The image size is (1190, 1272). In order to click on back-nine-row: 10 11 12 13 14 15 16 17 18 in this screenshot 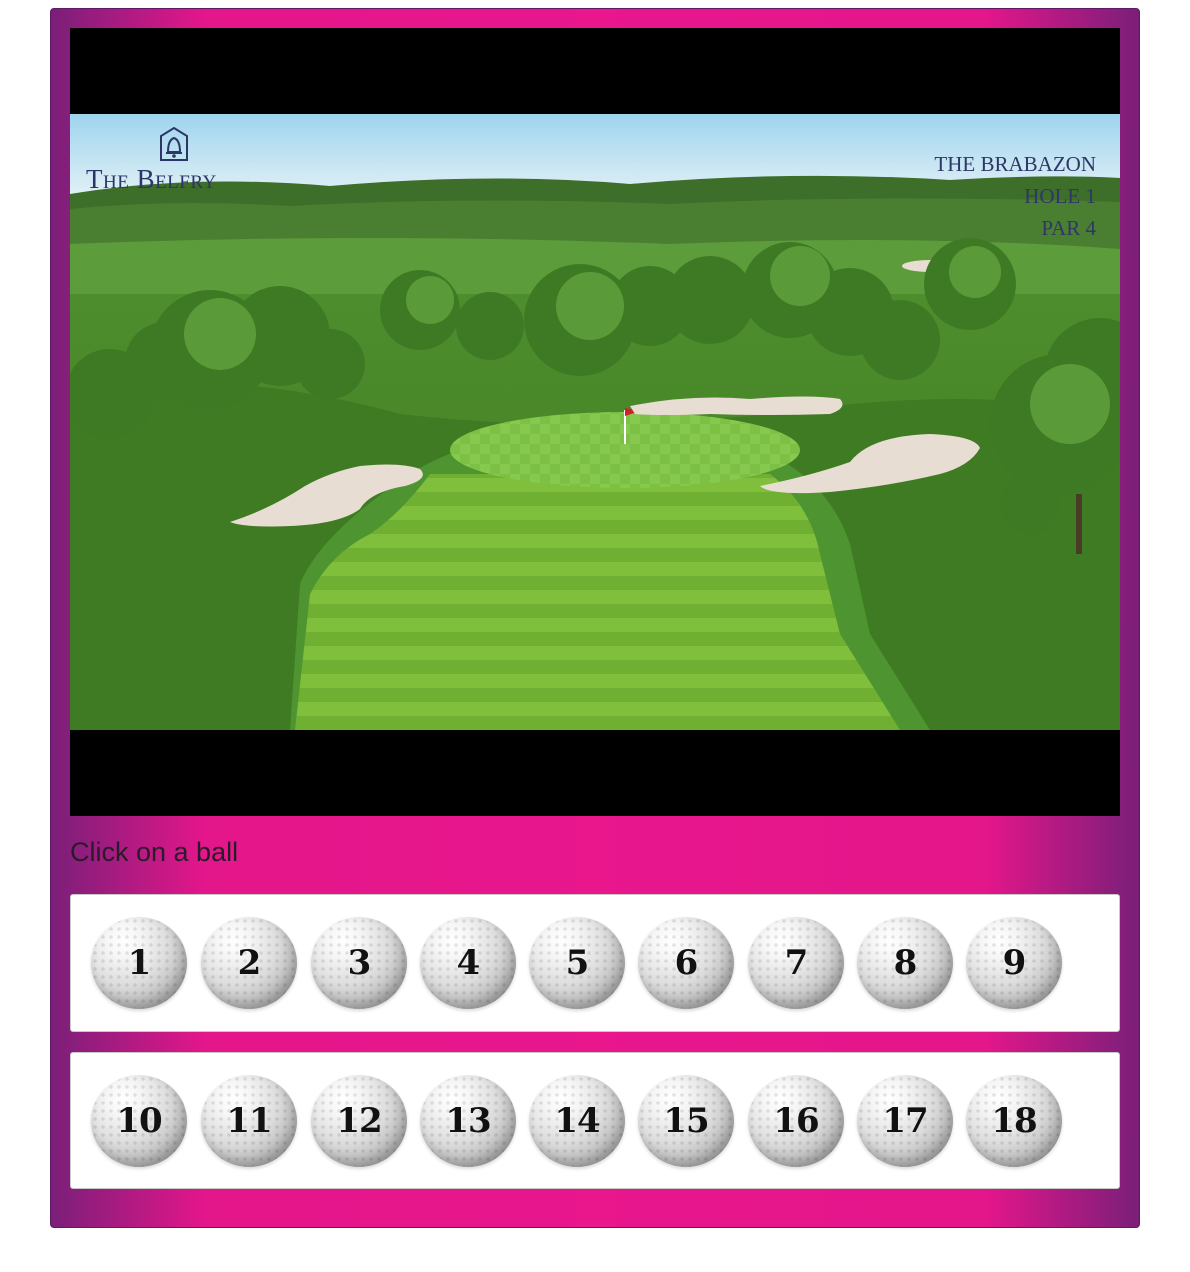, I will do `click(595, 1120)`.